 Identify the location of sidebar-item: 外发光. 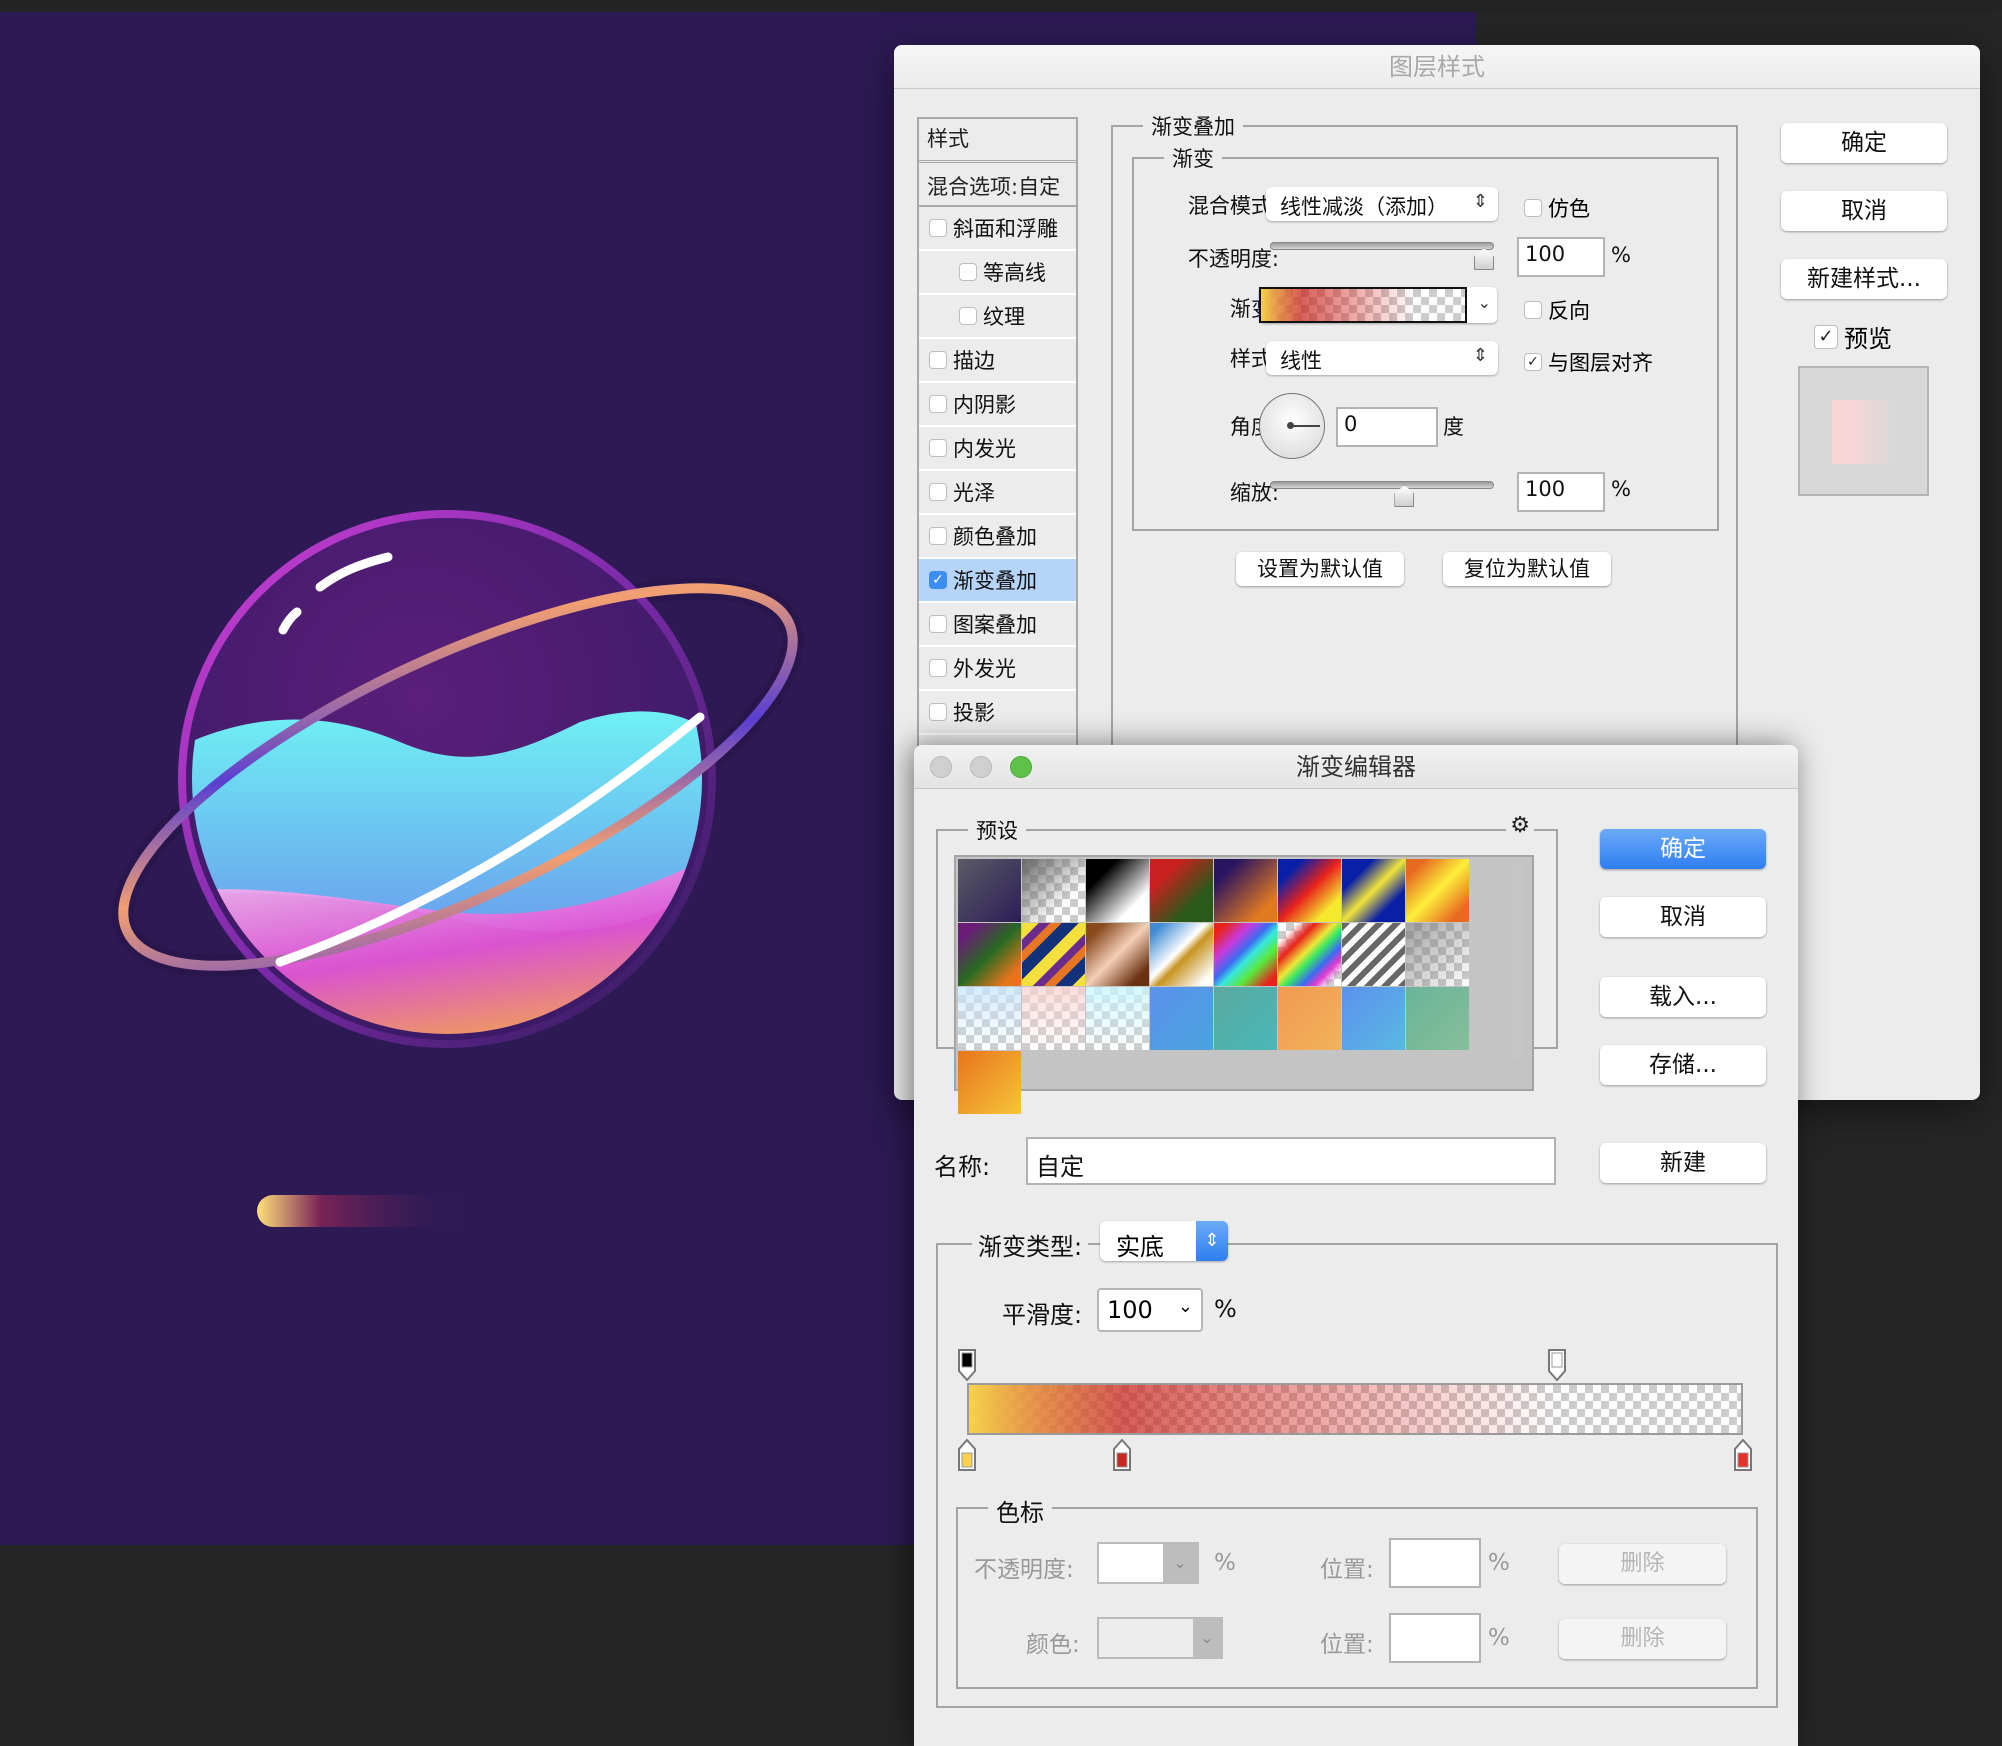
(997, 669).